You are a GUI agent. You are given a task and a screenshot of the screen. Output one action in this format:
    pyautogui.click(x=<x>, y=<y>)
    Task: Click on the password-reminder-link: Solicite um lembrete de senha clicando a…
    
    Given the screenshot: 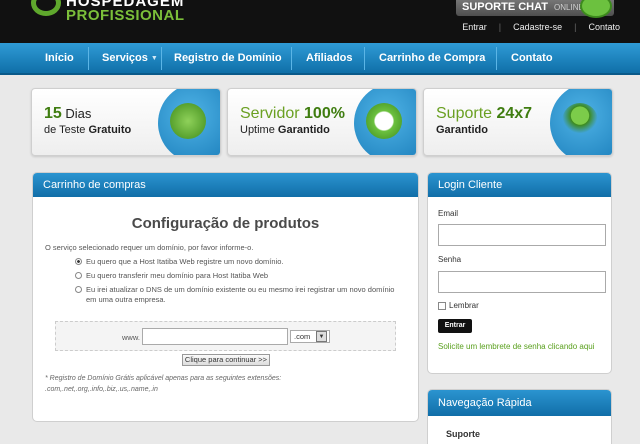 What is the action you would take?
    pyautogui.click(x=520, y=346)
    